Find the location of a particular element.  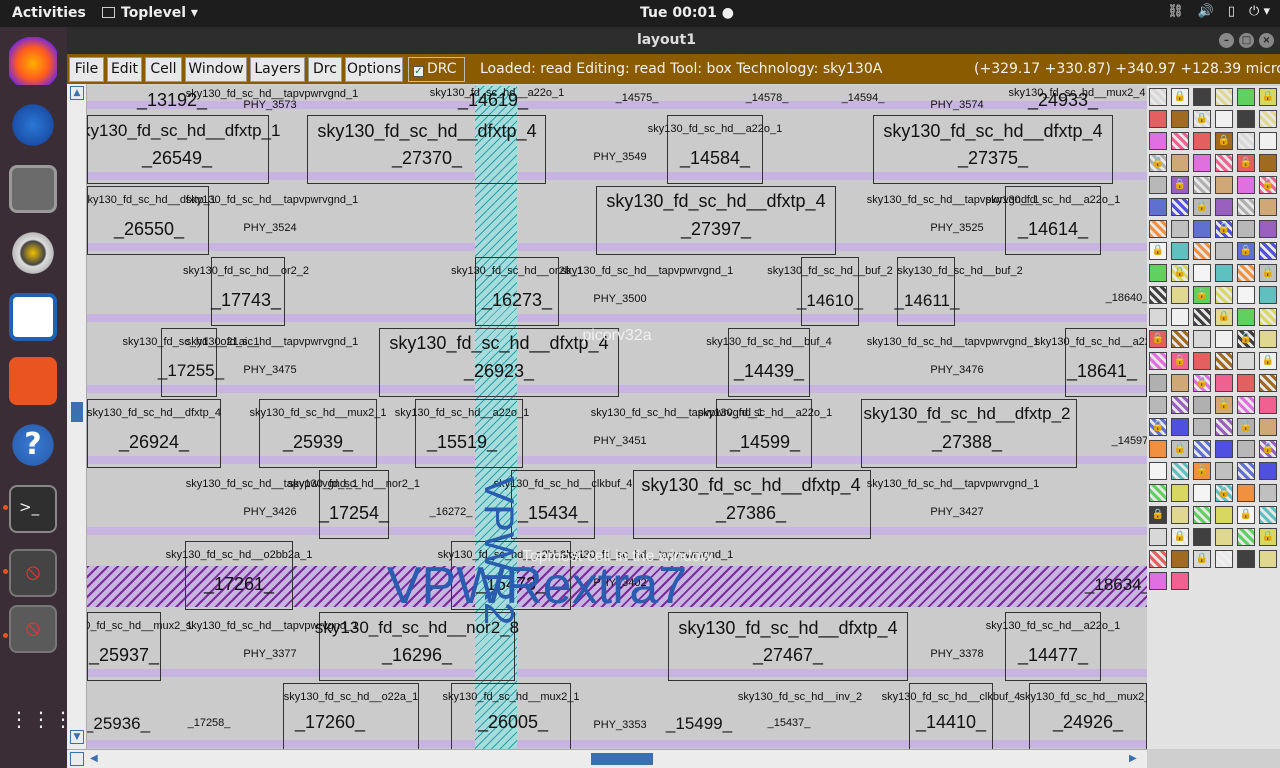

scroll-up-arrow: ▲ is located at coordinates (77, 93).